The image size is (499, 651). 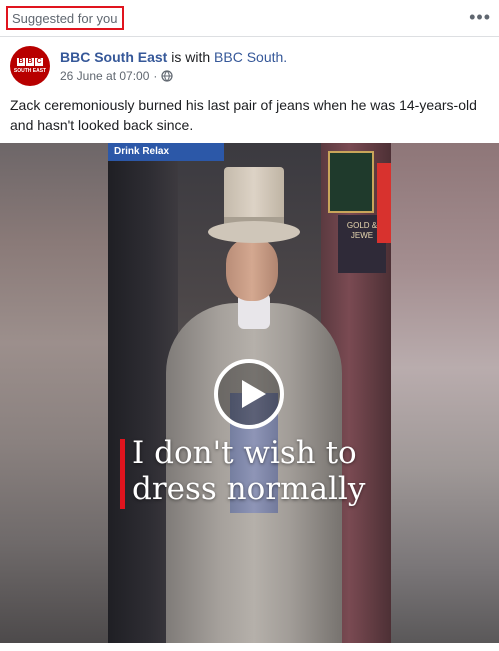 What do you see at coordinates (250, 57) in the screenshot?
I see `with-page-link: BBC South.` at bounding box center [250, 57].